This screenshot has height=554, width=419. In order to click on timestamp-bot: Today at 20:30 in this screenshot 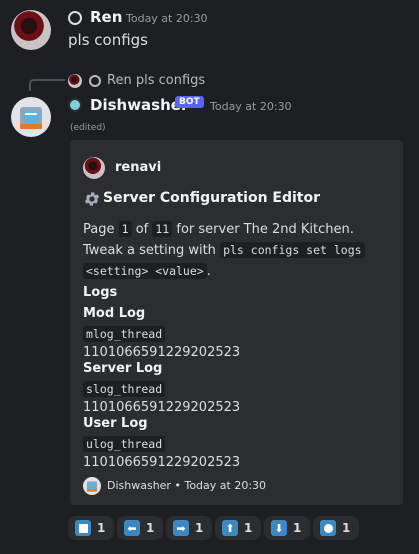, I will do `click(251, 106)`.